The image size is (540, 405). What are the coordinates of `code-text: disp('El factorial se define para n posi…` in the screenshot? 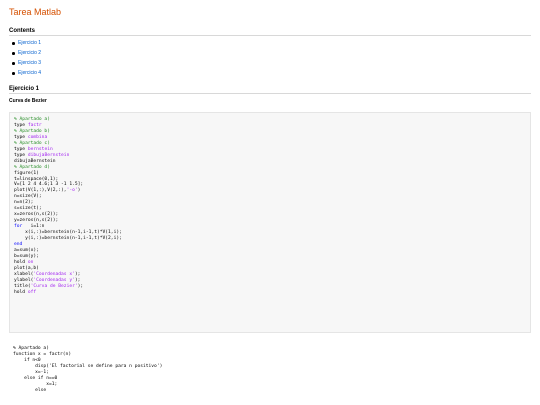 It's located at (88, 366).